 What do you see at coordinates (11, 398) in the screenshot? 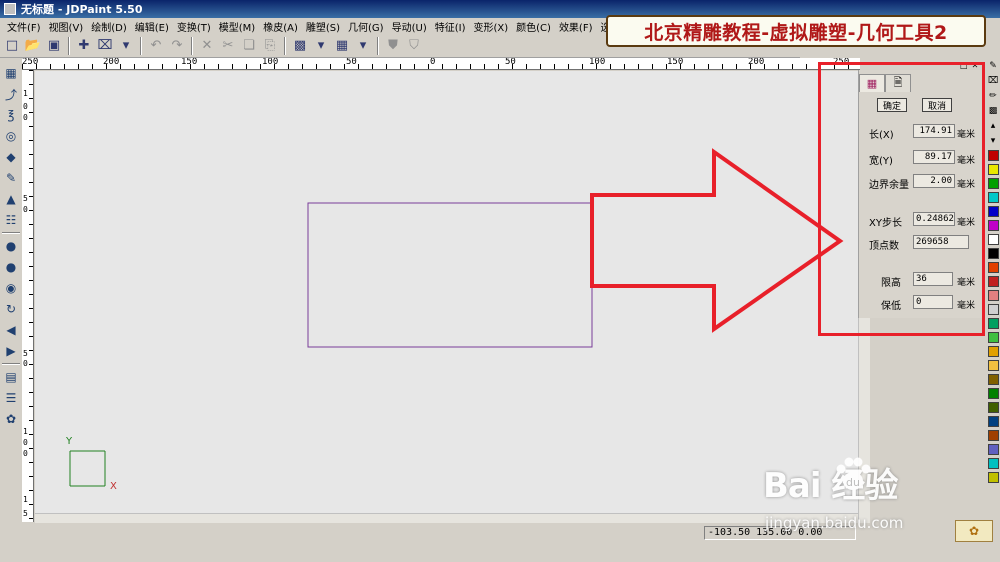
I see `list-icon: ☰` at bounding box center [11, 398].